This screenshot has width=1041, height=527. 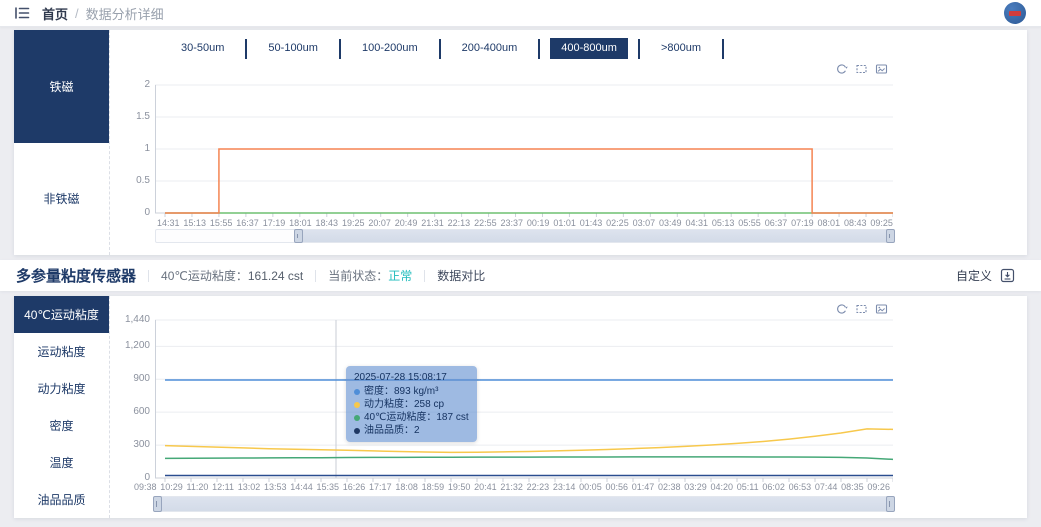 What do you see at coordinates (202, 48) in the screenshot?
I see `size-tab: 30-50um` at bounding box center [202, 48].